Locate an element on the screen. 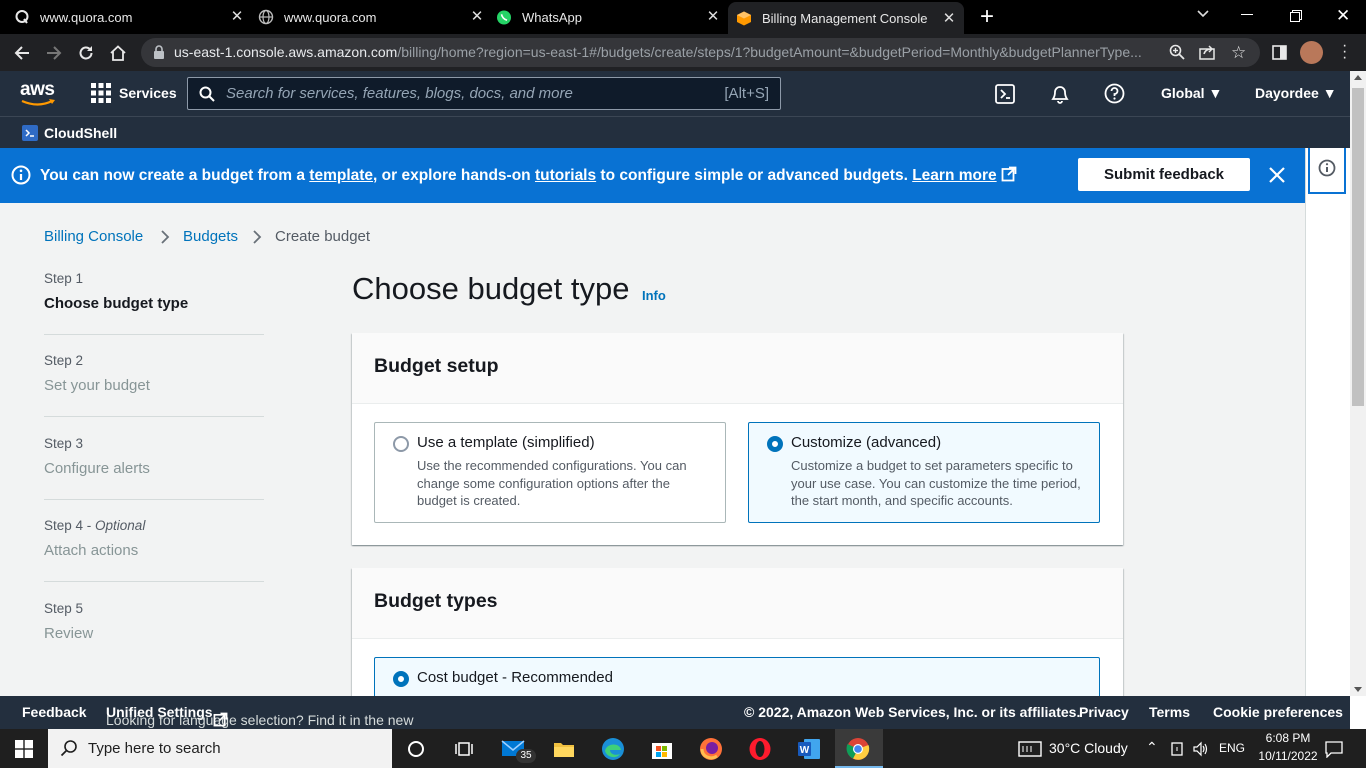 This screenshot has height=768, width=1366. network-icon is located at coordinates (1177, 751).